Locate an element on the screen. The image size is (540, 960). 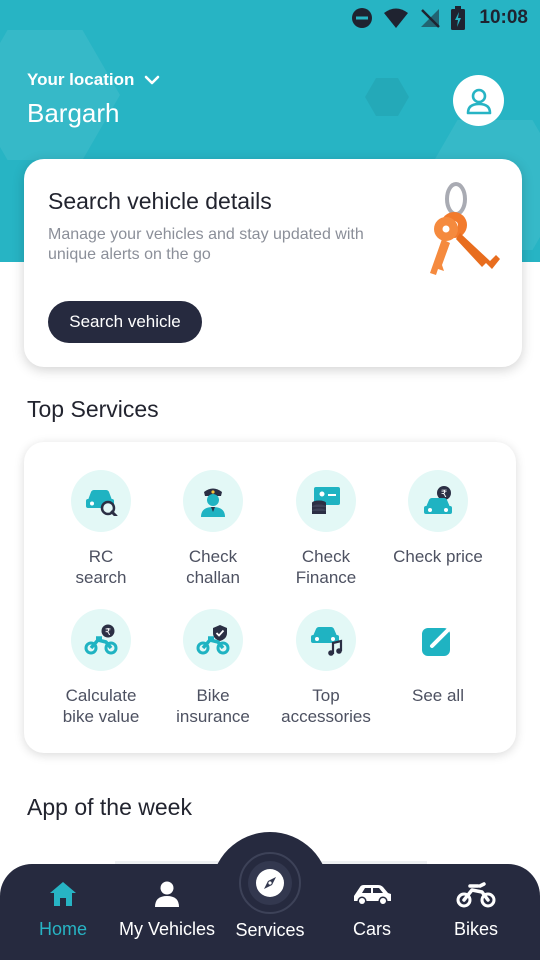
service-check-finance: Check Finance is located at coordinates (326, 529).